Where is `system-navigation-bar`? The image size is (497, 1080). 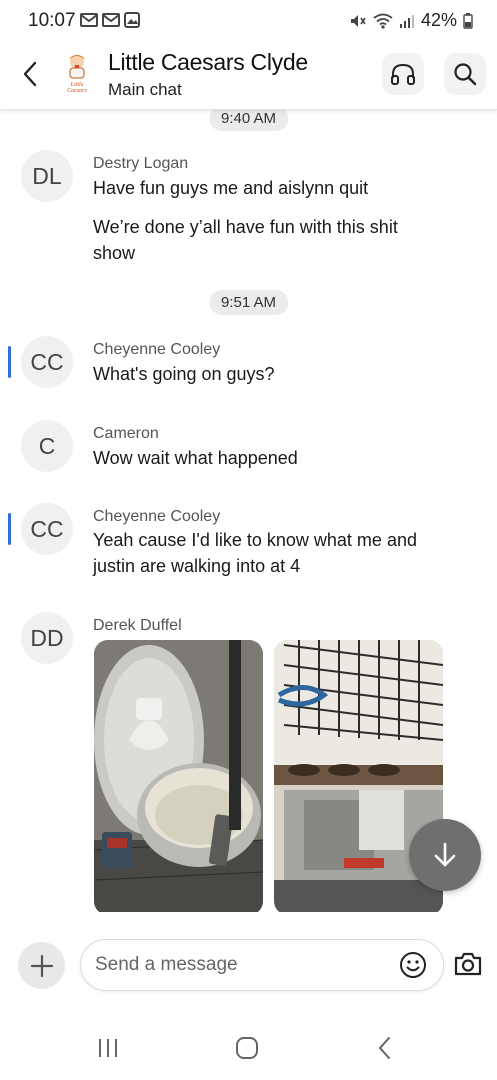
system-navigation-bar is located at coordinates (248, 1045).